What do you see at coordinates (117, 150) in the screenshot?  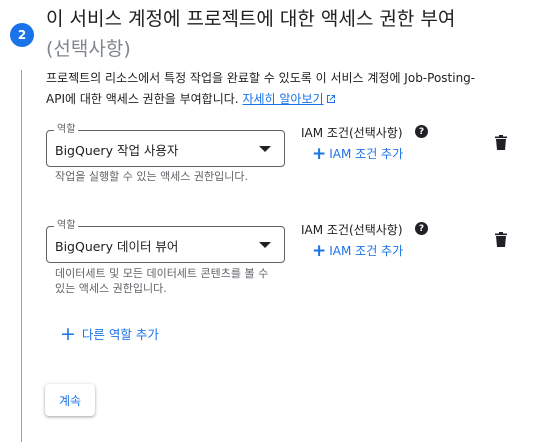 I see `role-value: BigQuery 작업 사용자` at bounding box center [117, 150].